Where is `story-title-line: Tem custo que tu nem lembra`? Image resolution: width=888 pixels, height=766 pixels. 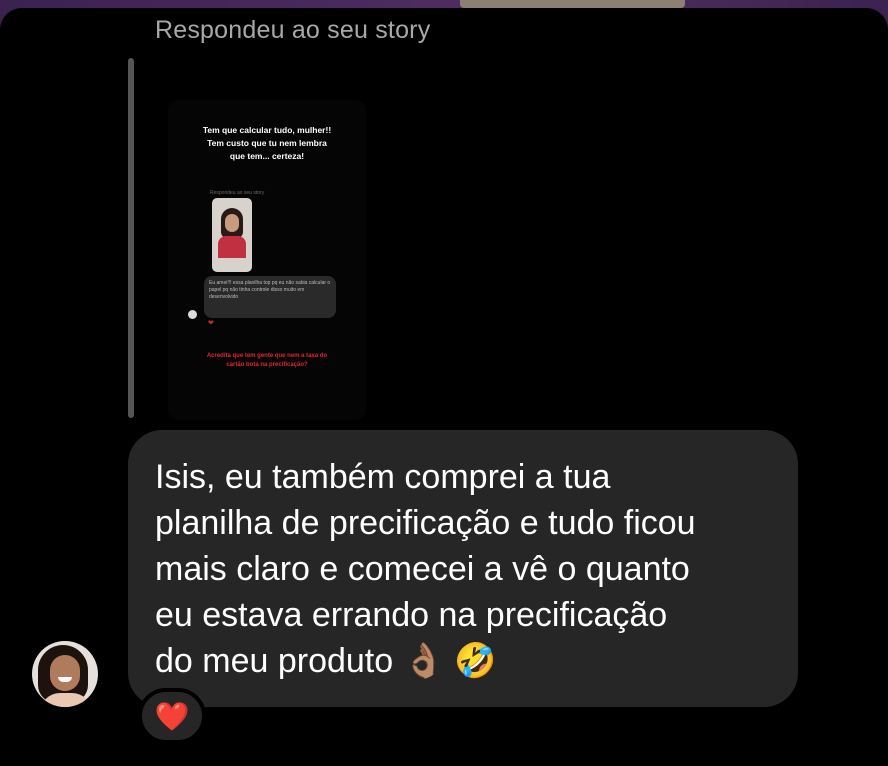
story-title-line: Tem custo que tu nem lembra is located at coordinates (267, 143).